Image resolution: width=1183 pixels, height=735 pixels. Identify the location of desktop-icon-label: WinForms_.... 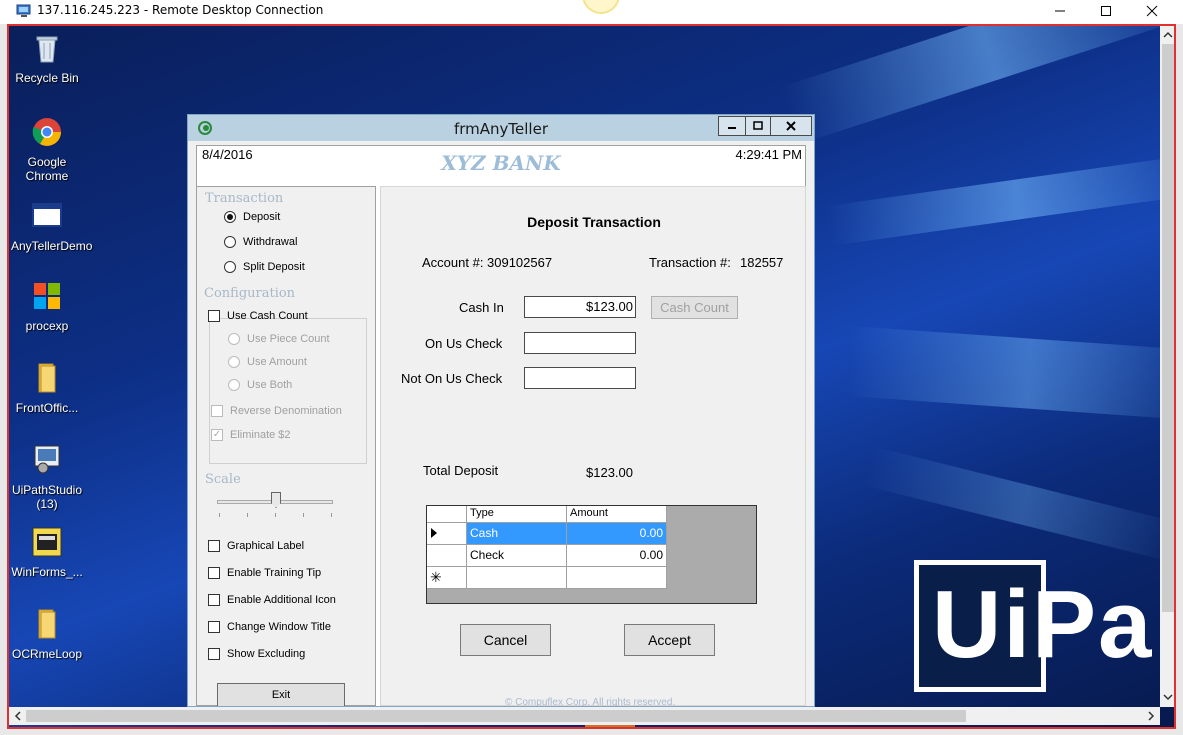
(47, 572).